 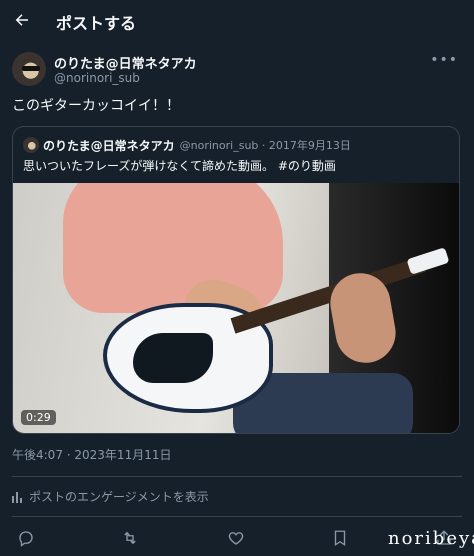 I want to click on more-options-button: •••, so click(x=444, y=60).